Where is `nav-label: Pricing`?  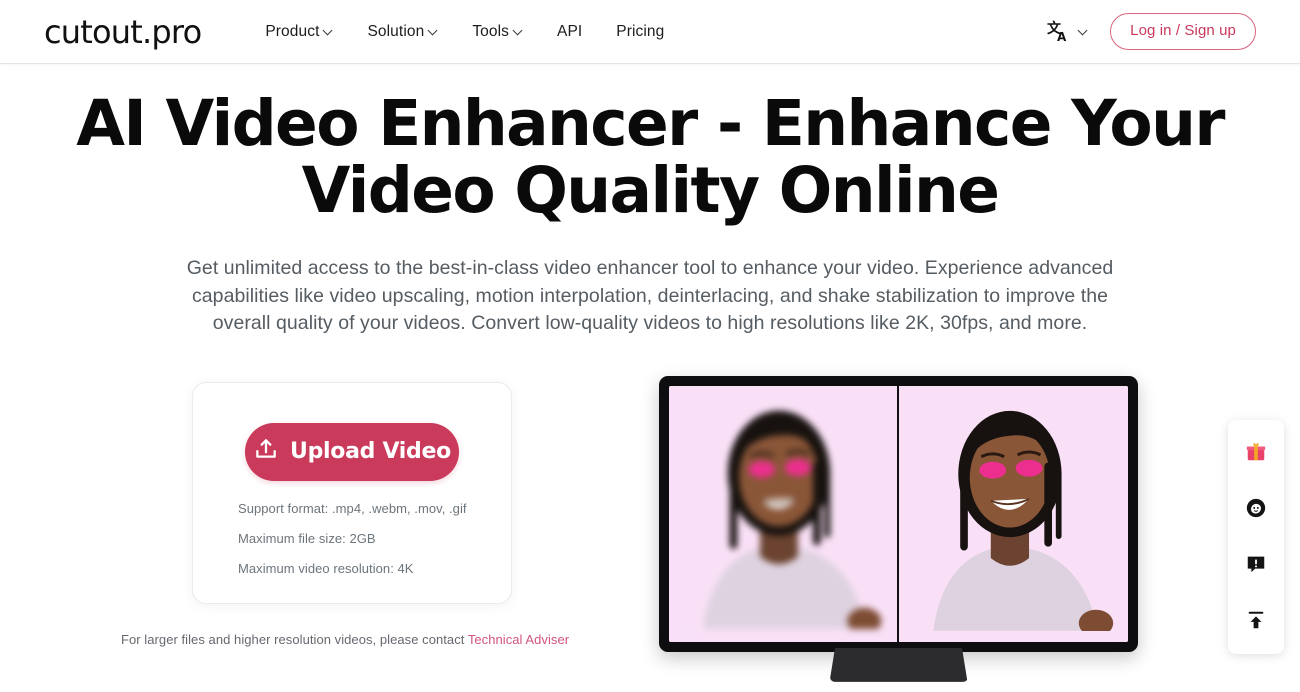
nav-label: Pricing is located at coordinates (640, 31).